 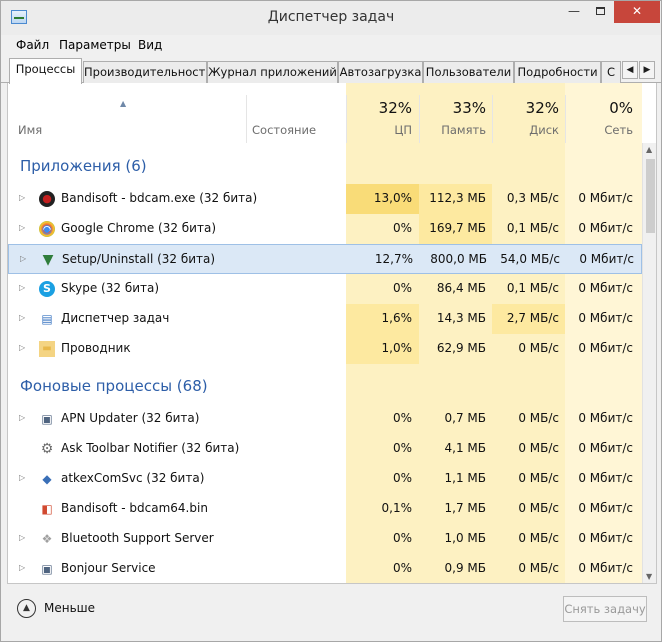 I want to click on process-name: Проводник, so click(x=96, y=348).